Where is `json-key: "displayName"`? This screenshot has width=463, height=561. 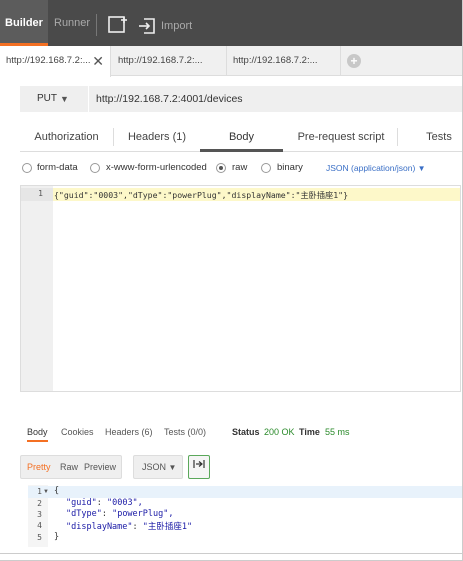 json-key: "displayName" is located at coordinates (99, 527).